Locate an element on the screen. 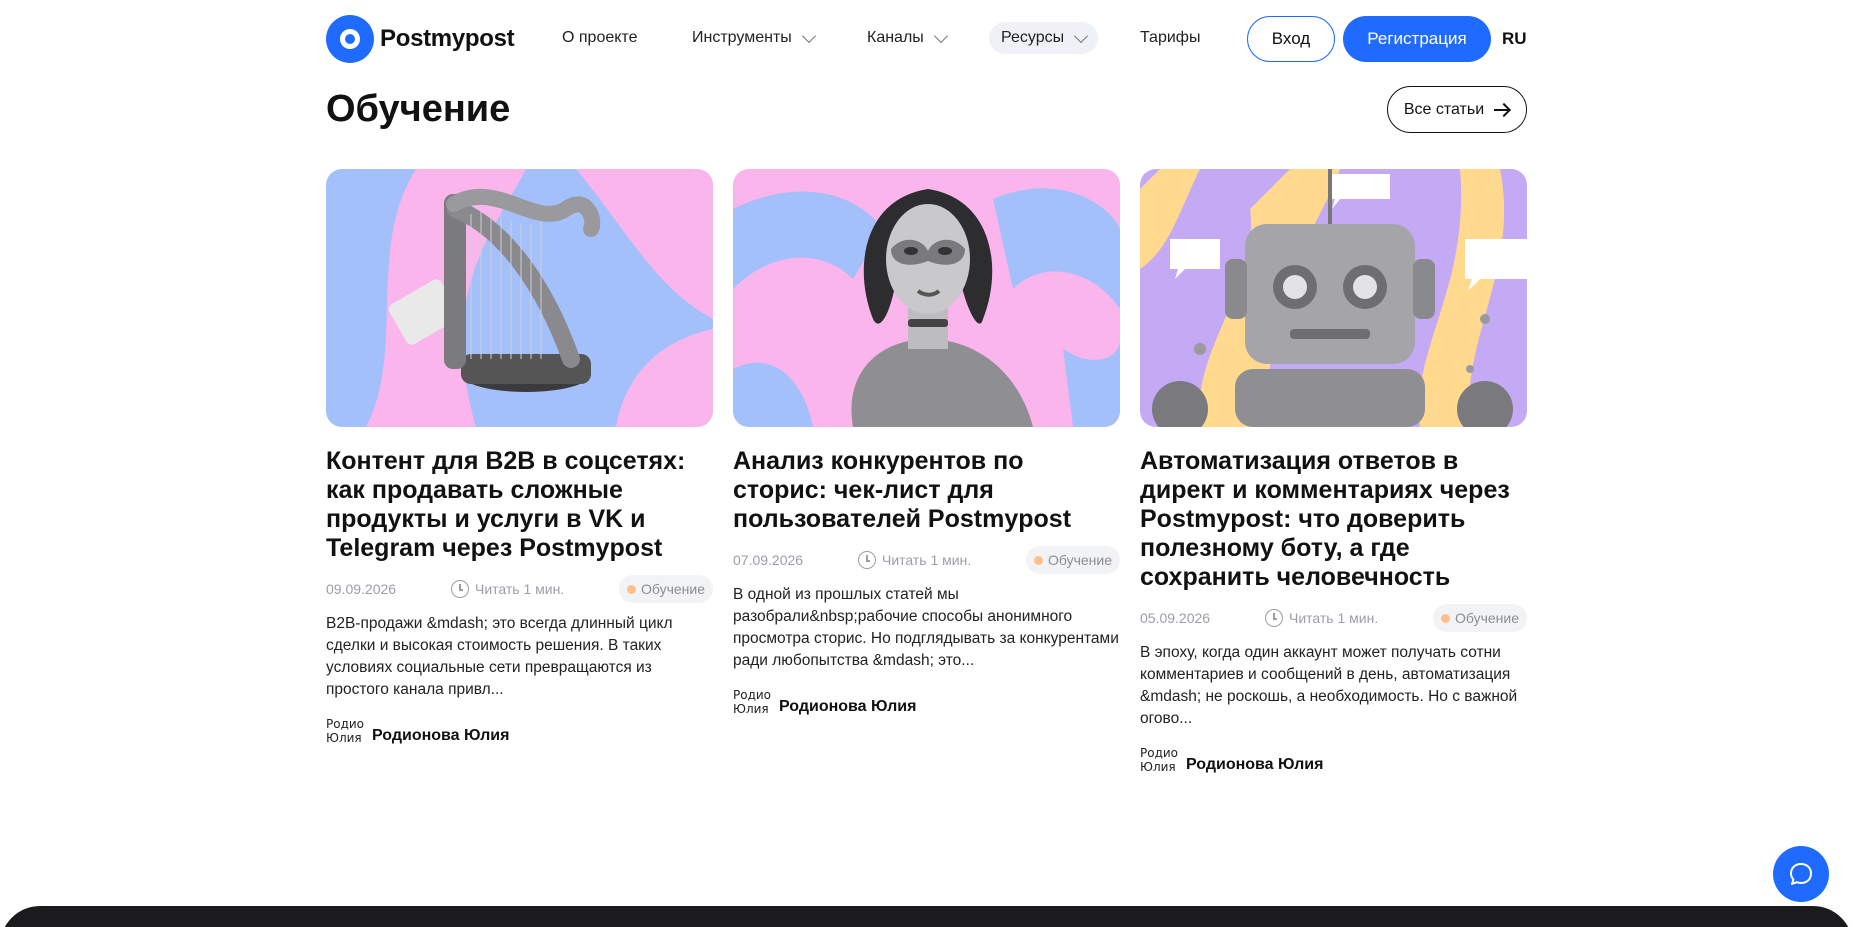 The image size is (1853, 927). nav-label: Каналы is located at coordinates (895, 37).